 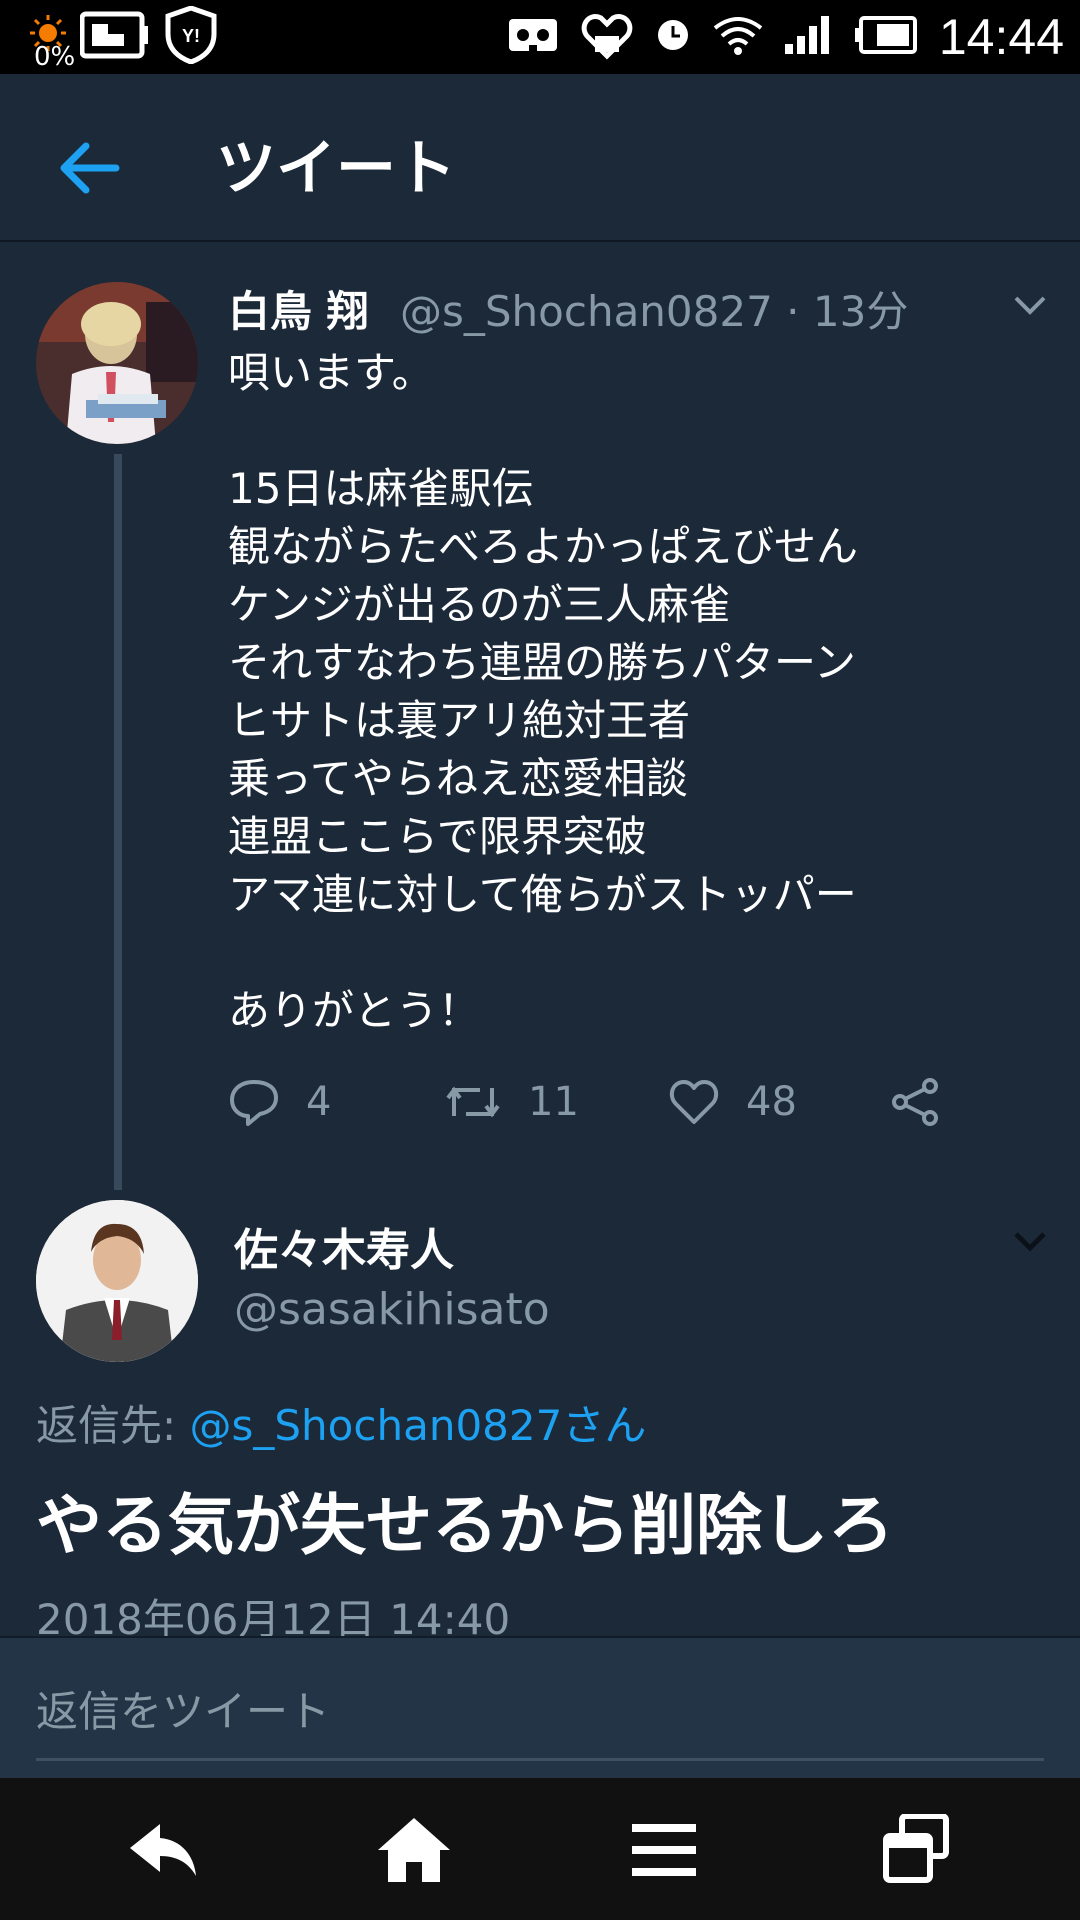 What do you see at coordinates (414, 1850) in the screenshot?
I see `nav-home-icon` at bounding box center [414, 1850].